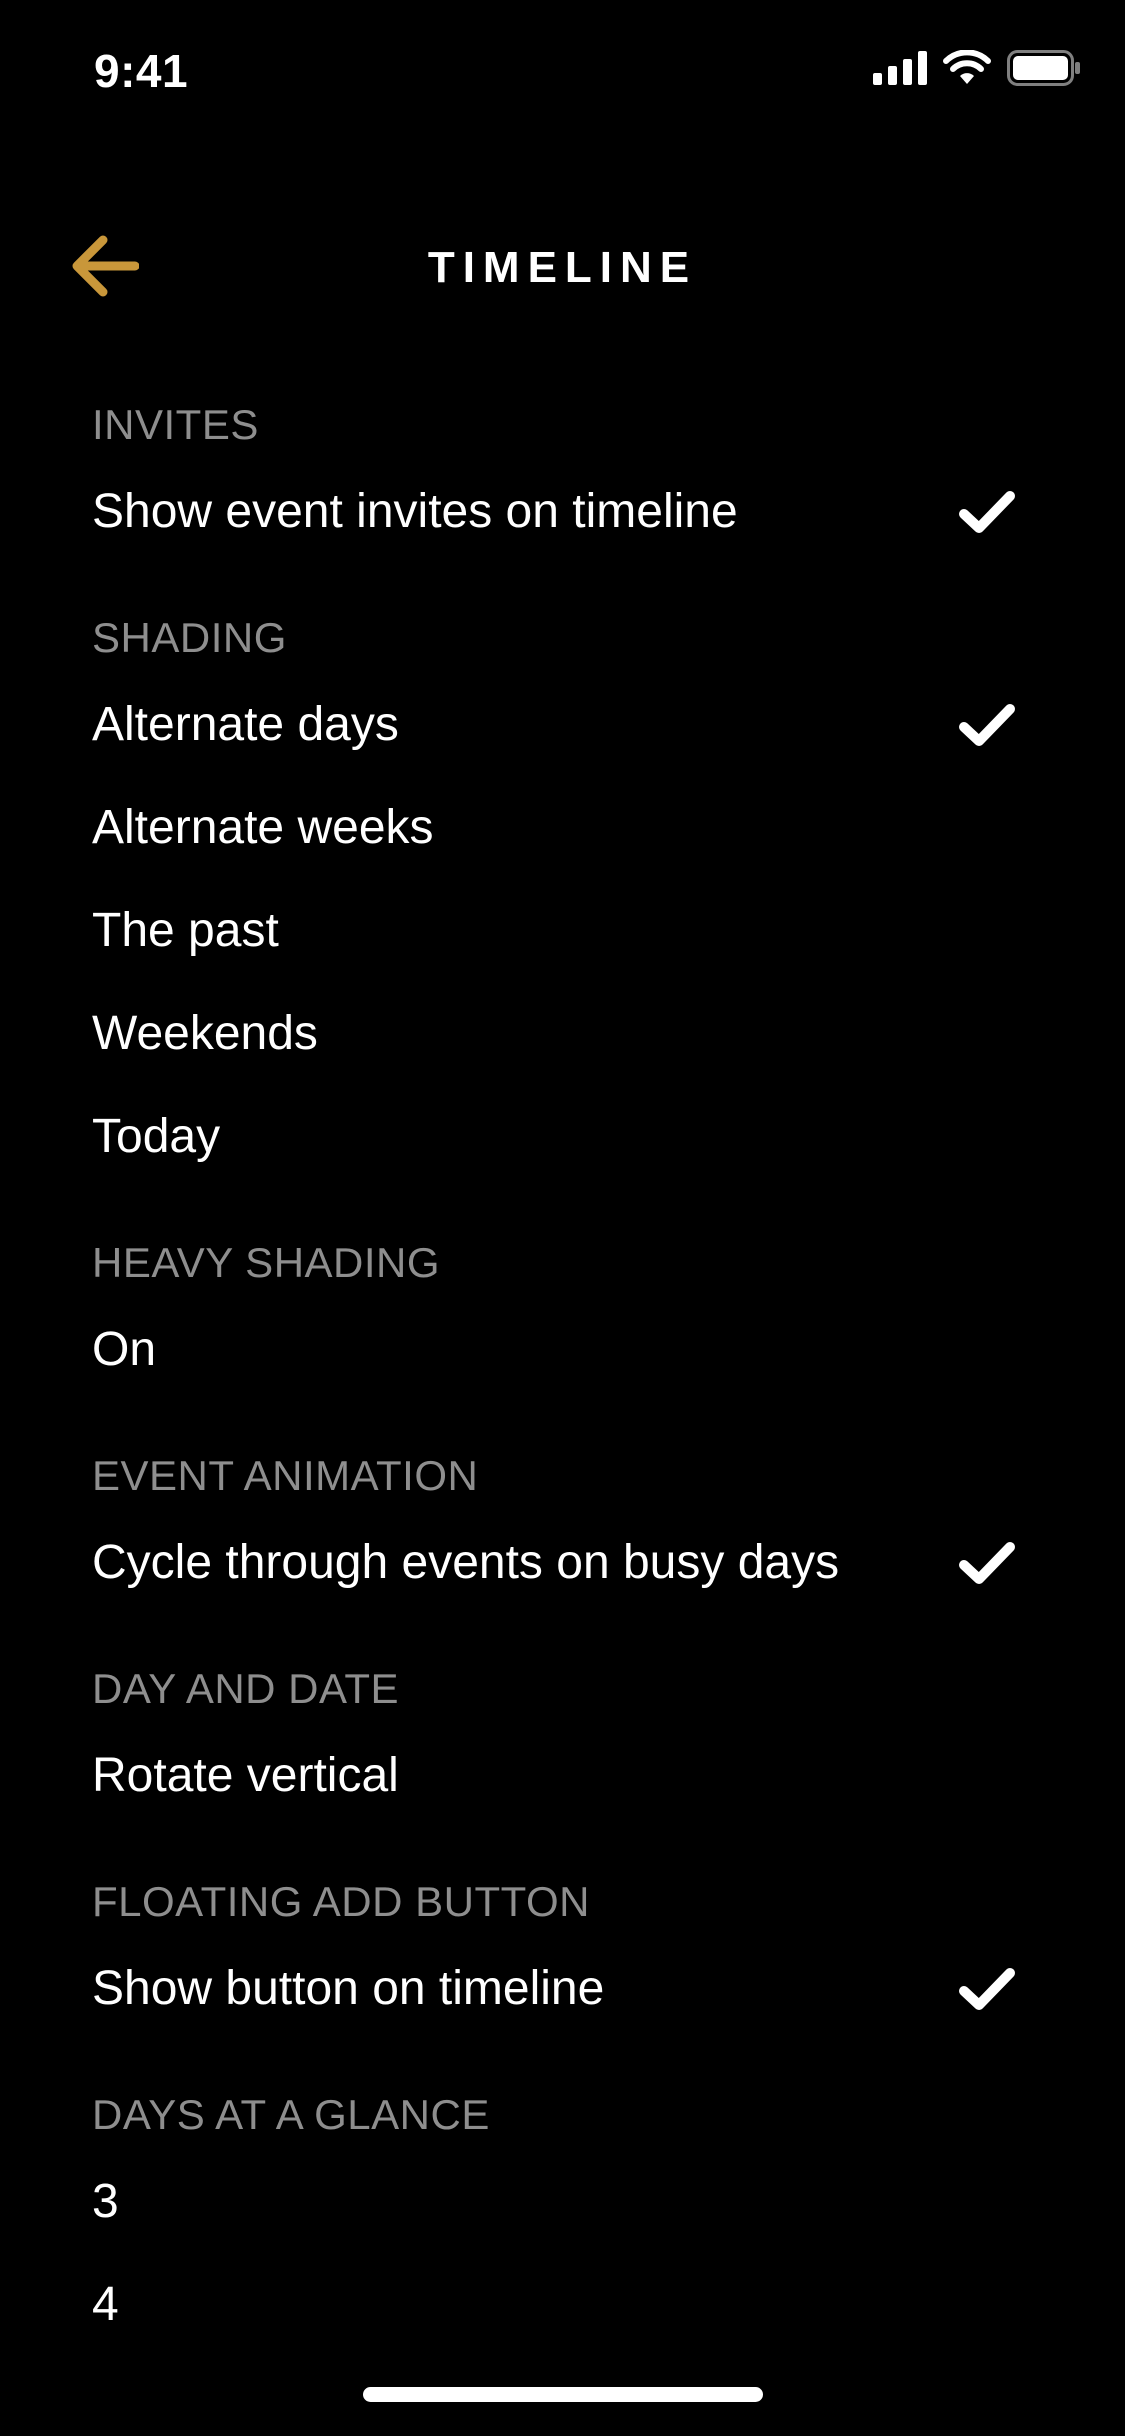  What do you see at coordinates (563, 2394) in the screenshot?
I see `home-indicator` at bounding box center [563, 2394].